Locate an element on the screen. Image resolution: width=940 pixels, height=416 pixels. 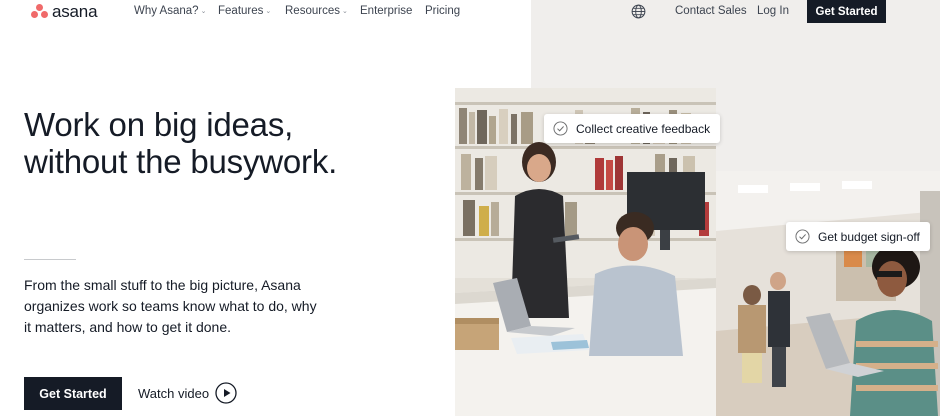
nav-link-label: Why Asana? is located at coordinates (166, 11).